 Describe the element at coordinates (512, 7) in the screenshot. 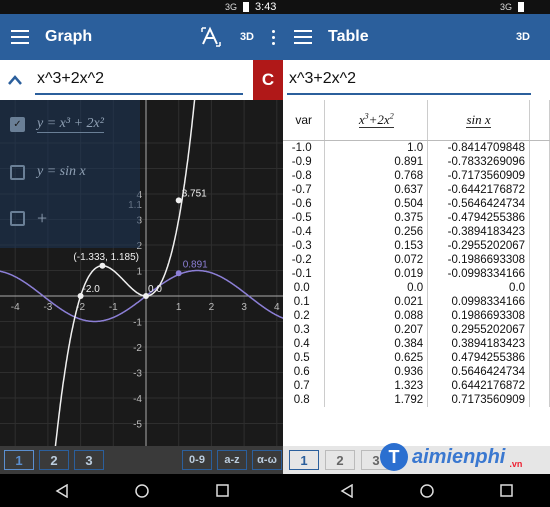

I see `status-right: 3G` at that location.